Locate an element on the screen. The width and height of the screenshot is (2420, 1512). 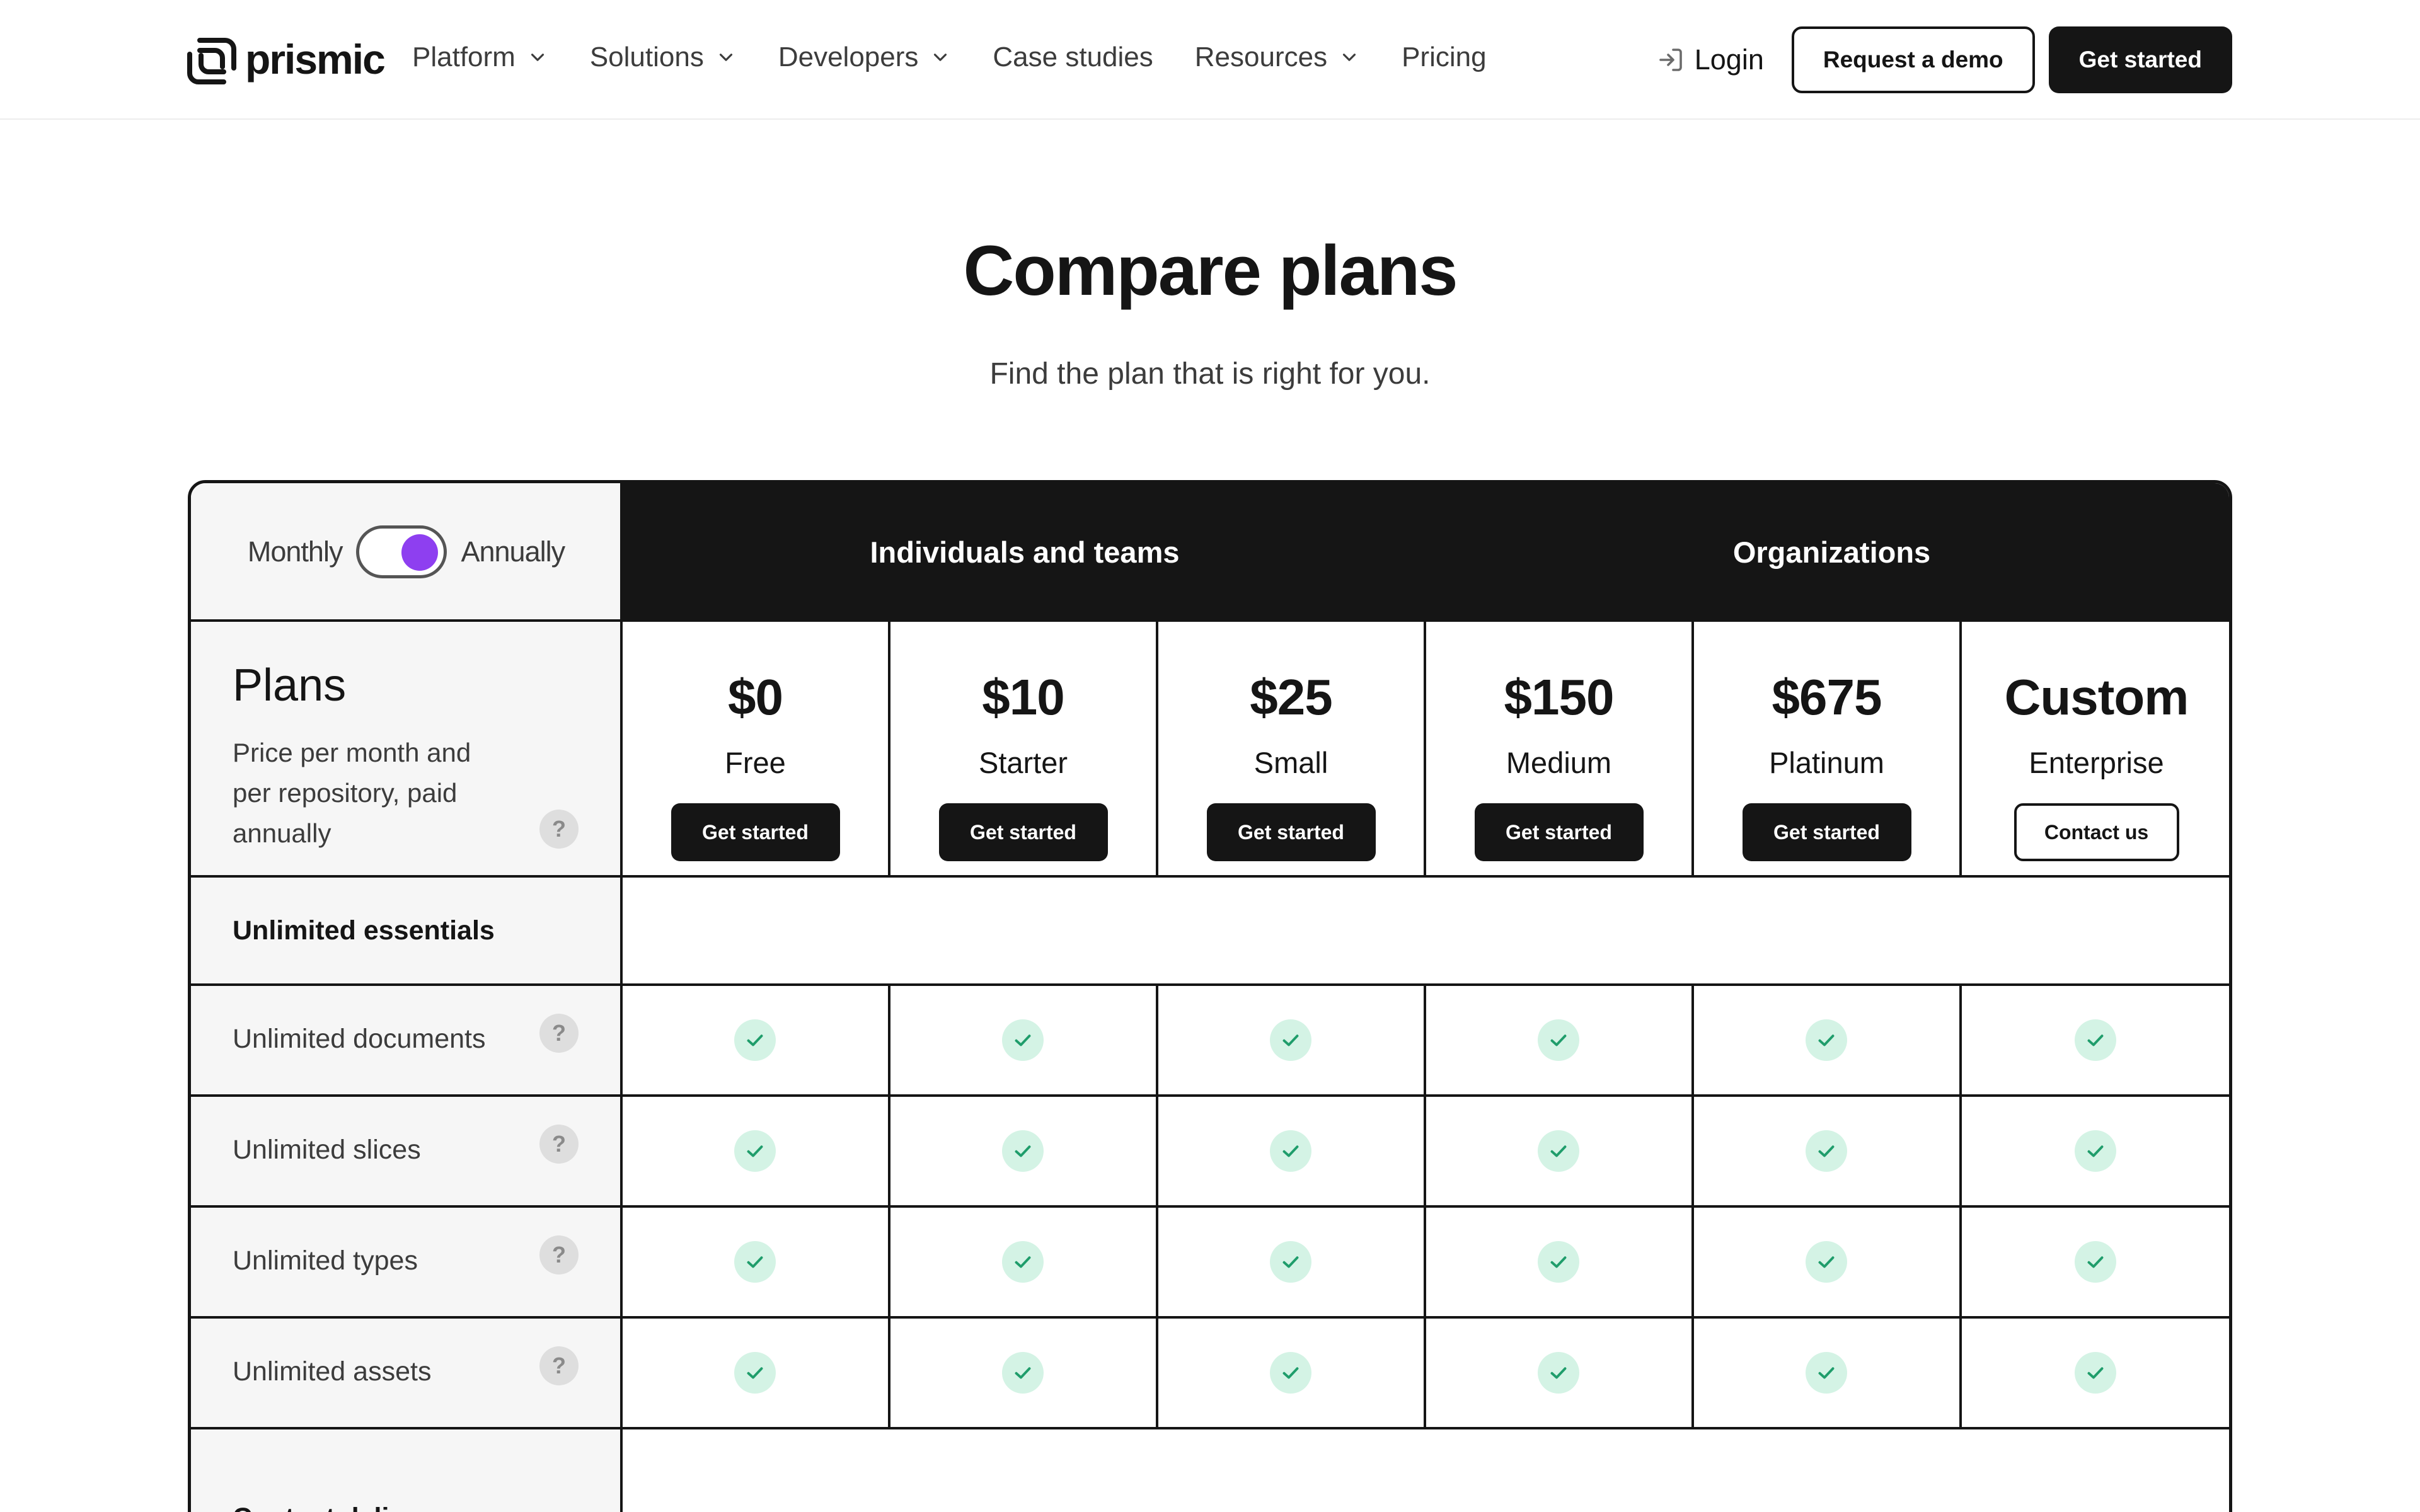
plan-small: $25 Small Get started is located at coordinates (1291, 748).